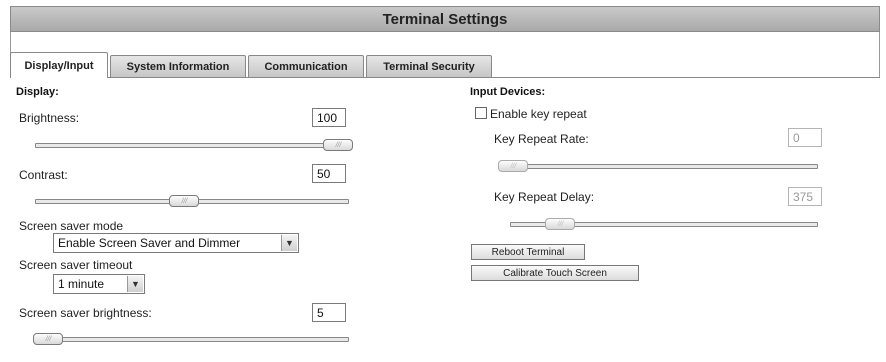 This screenshot has width=886, height=362. I want to click on tab-terminal-security: Terminal Security, so click(429, 66).